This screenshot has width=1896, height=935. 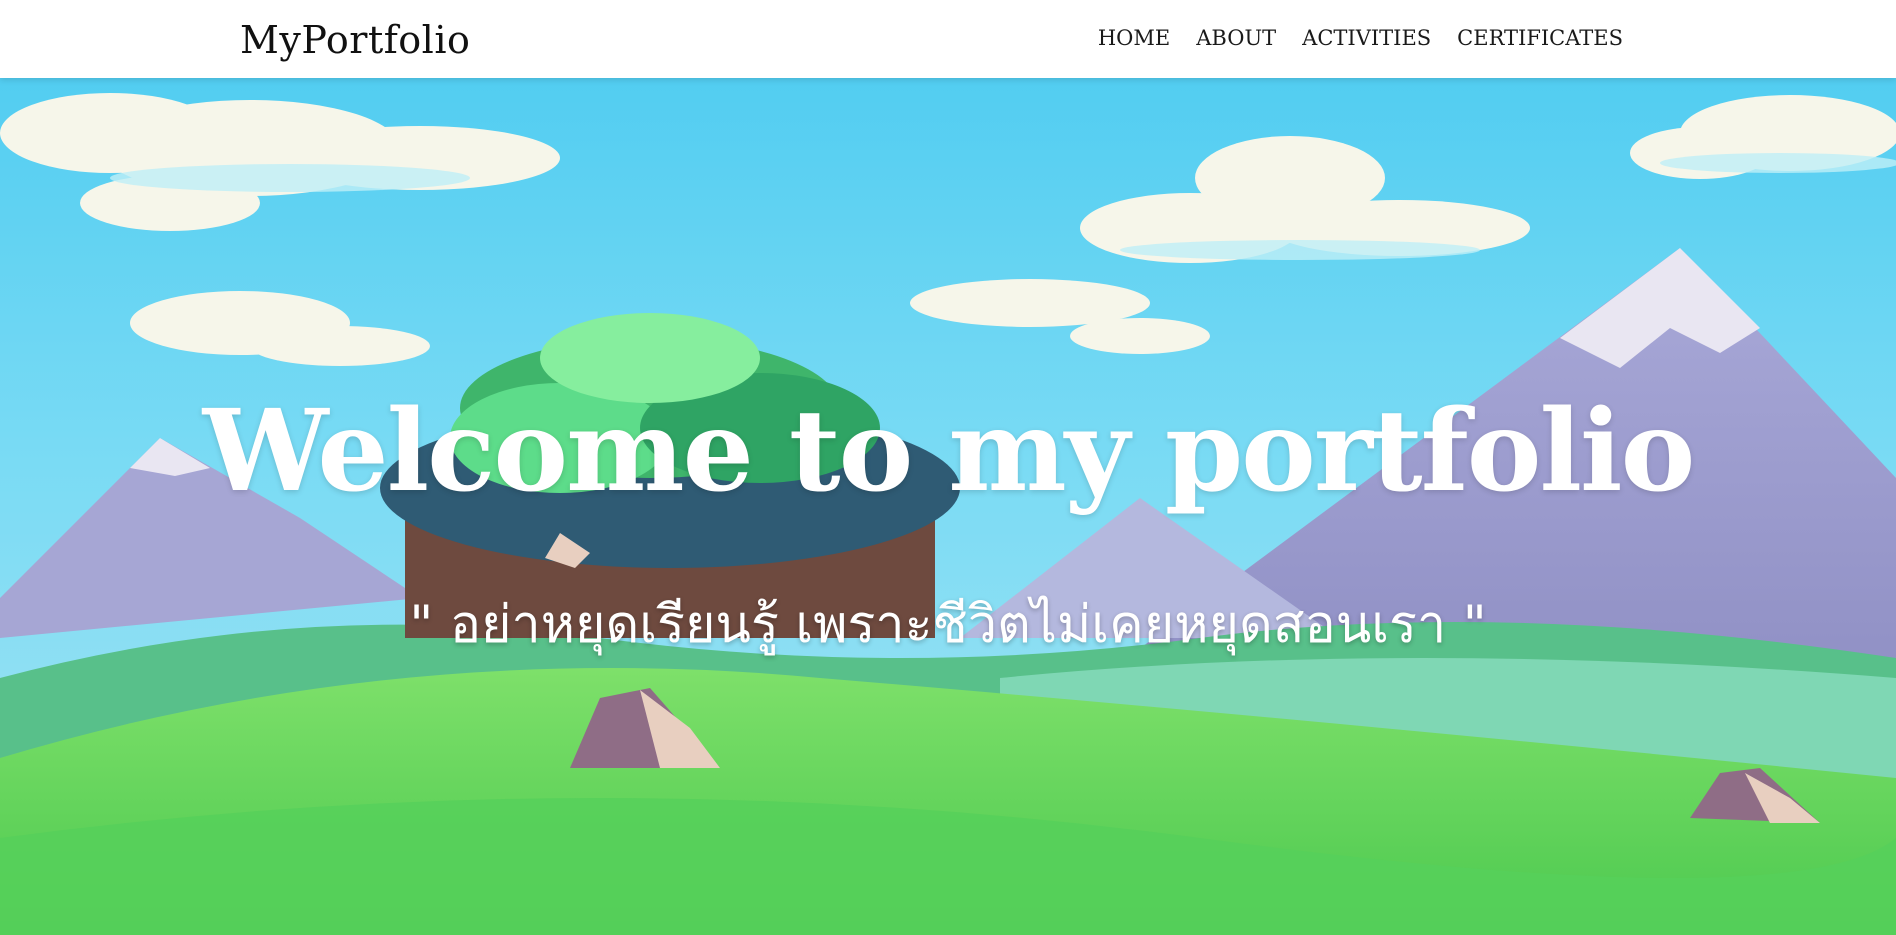 What do you see at coordinates (949, 451) in the screenshot?
I see `hero-title: Welcome to my portfolio` at bounding box center [949, 451].